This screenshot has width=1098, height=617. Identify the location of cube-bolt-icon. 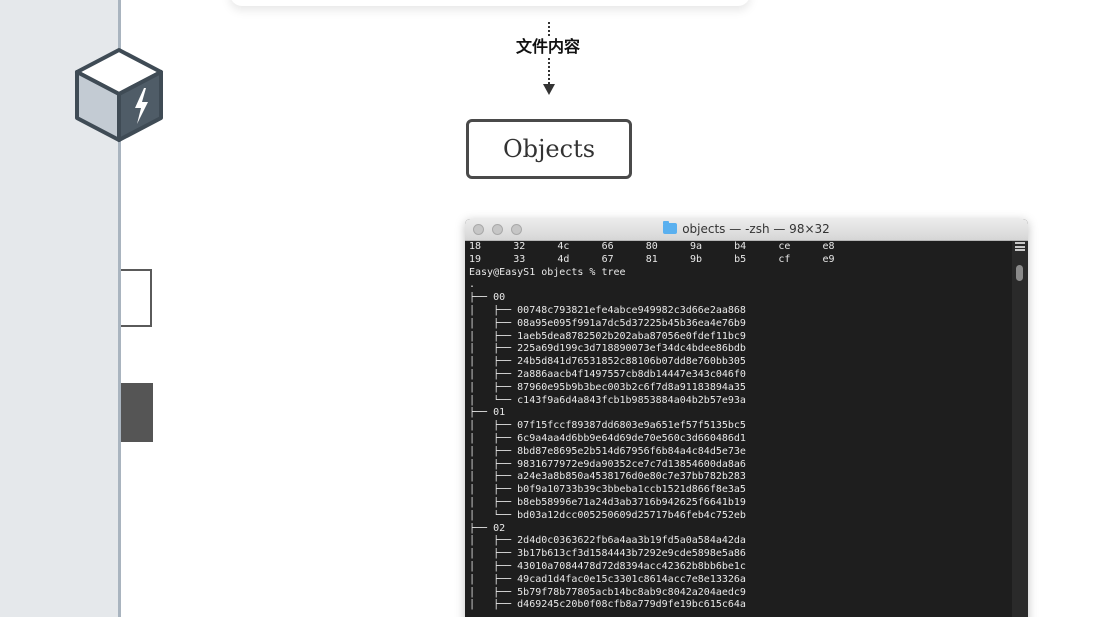
(119, 95).